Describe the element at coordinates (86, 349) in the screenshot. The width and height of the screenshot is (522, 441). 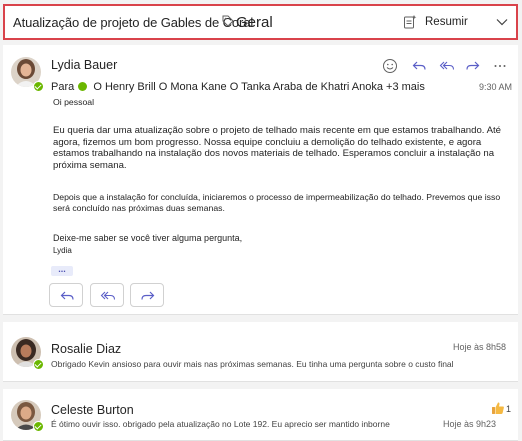
I see `sender-name: Rosalie Diaz` at that location.